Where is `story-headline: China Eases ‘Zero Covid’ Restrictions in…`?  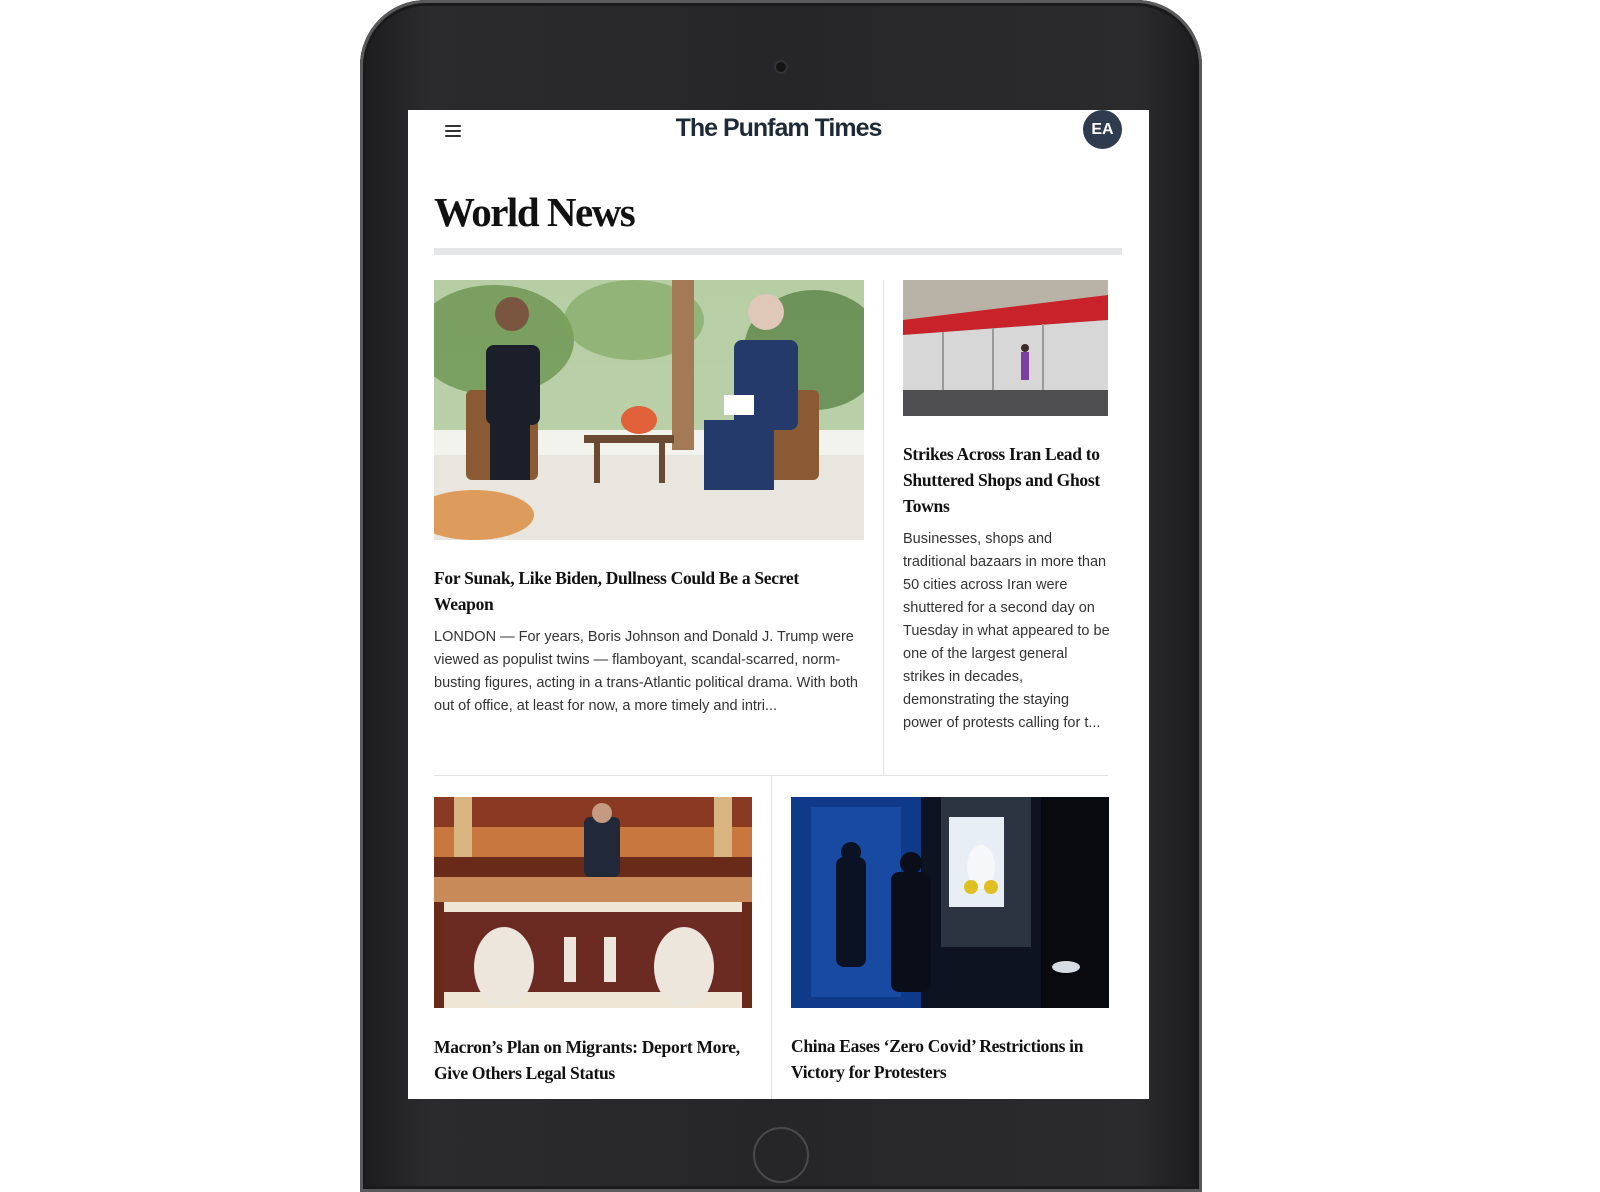
story-headline: China Eases ‘Zero Covid’ Restrictions in… is located at coordinates (951, 1059).